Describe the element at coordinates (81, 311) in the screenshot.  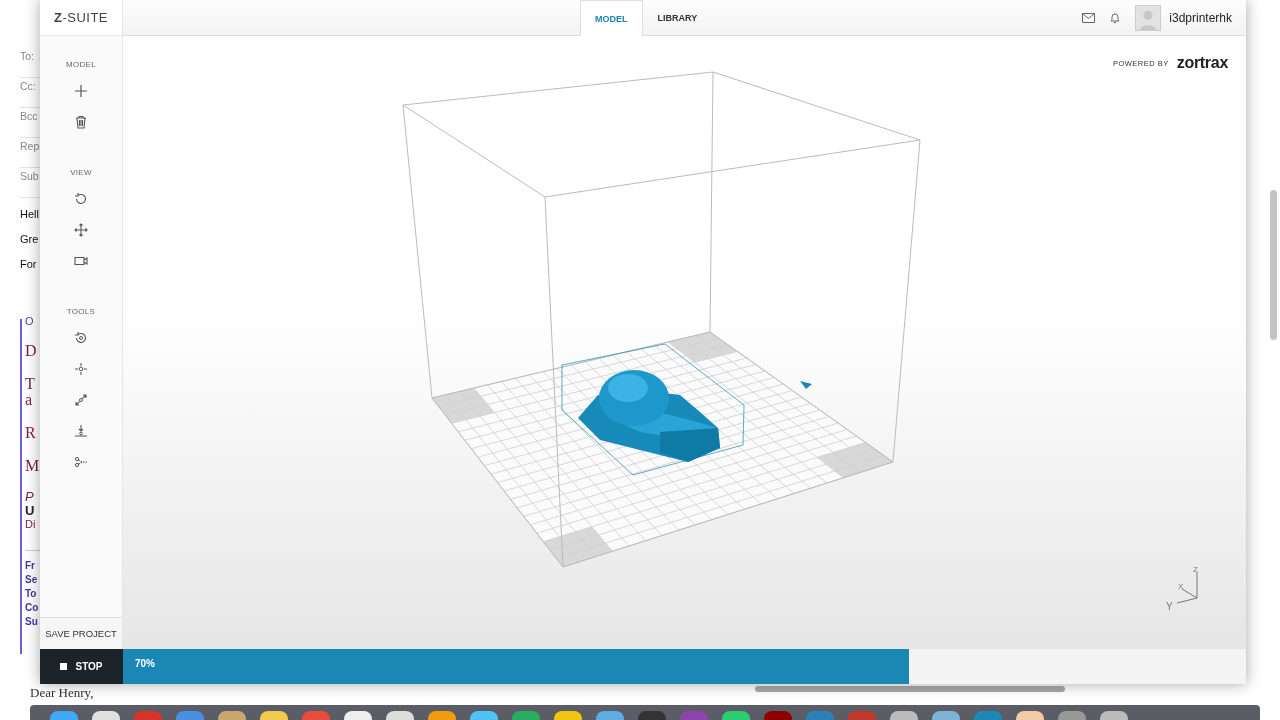
I see `section-heading: TOOLS` at that location.